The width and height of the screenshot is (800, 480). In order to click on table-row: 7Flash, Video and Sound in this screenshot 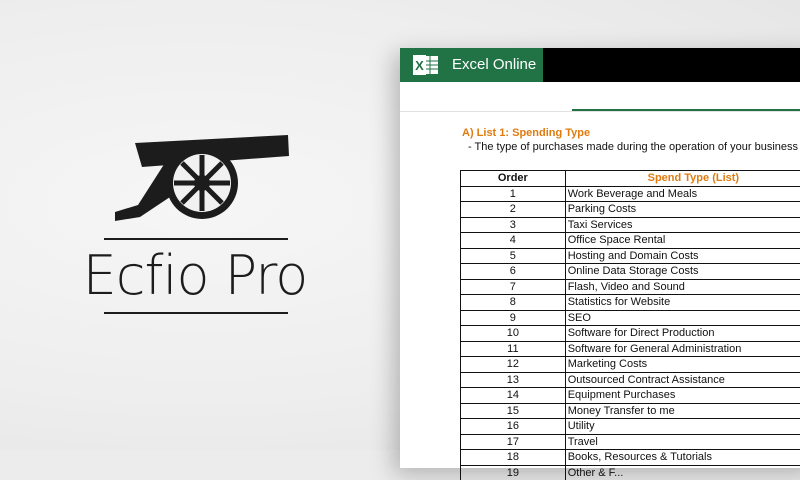, I will do `click(630, 287)`.